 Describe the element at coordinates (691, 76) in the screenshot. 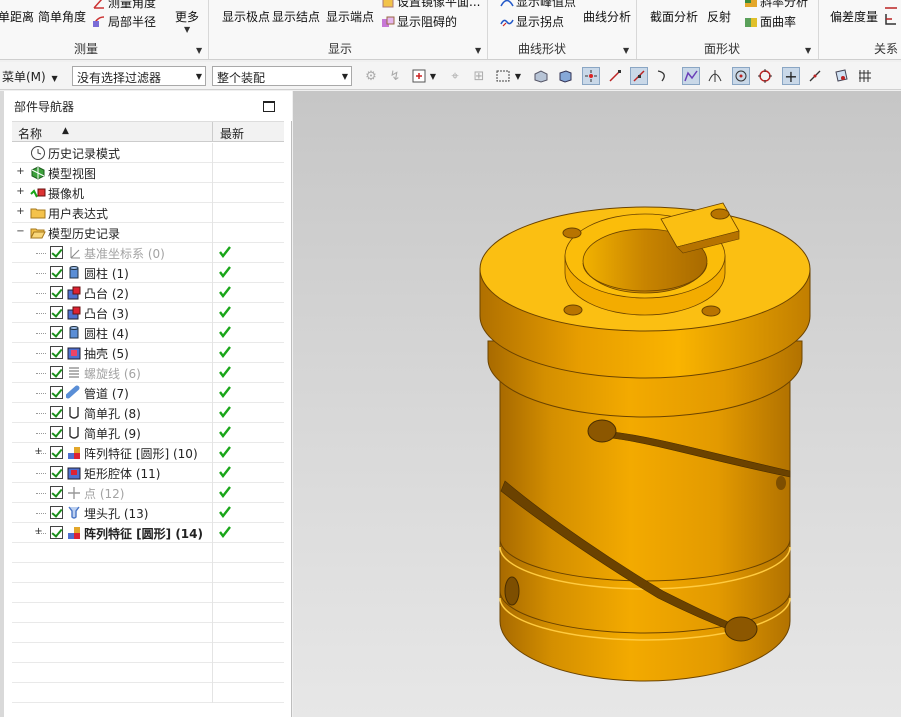

I see `control-point-icon` at that location.